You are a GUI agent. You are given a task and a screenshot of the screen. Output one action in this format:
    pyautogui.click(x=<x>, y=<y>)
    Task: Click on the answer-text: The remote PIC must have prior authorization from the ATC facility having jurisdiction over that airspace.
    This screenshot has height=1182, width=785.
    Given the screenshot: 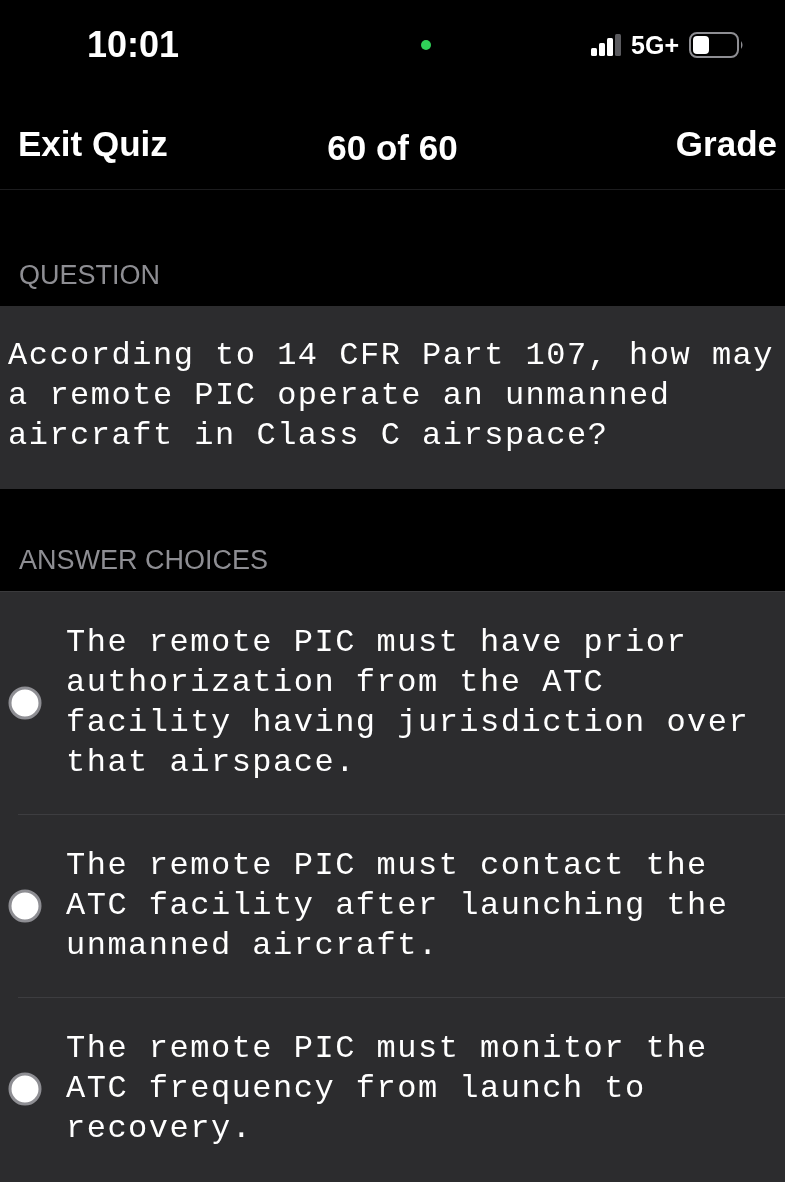 What is the action you would take?
    pyautogui.click(x=408, y=703)
    